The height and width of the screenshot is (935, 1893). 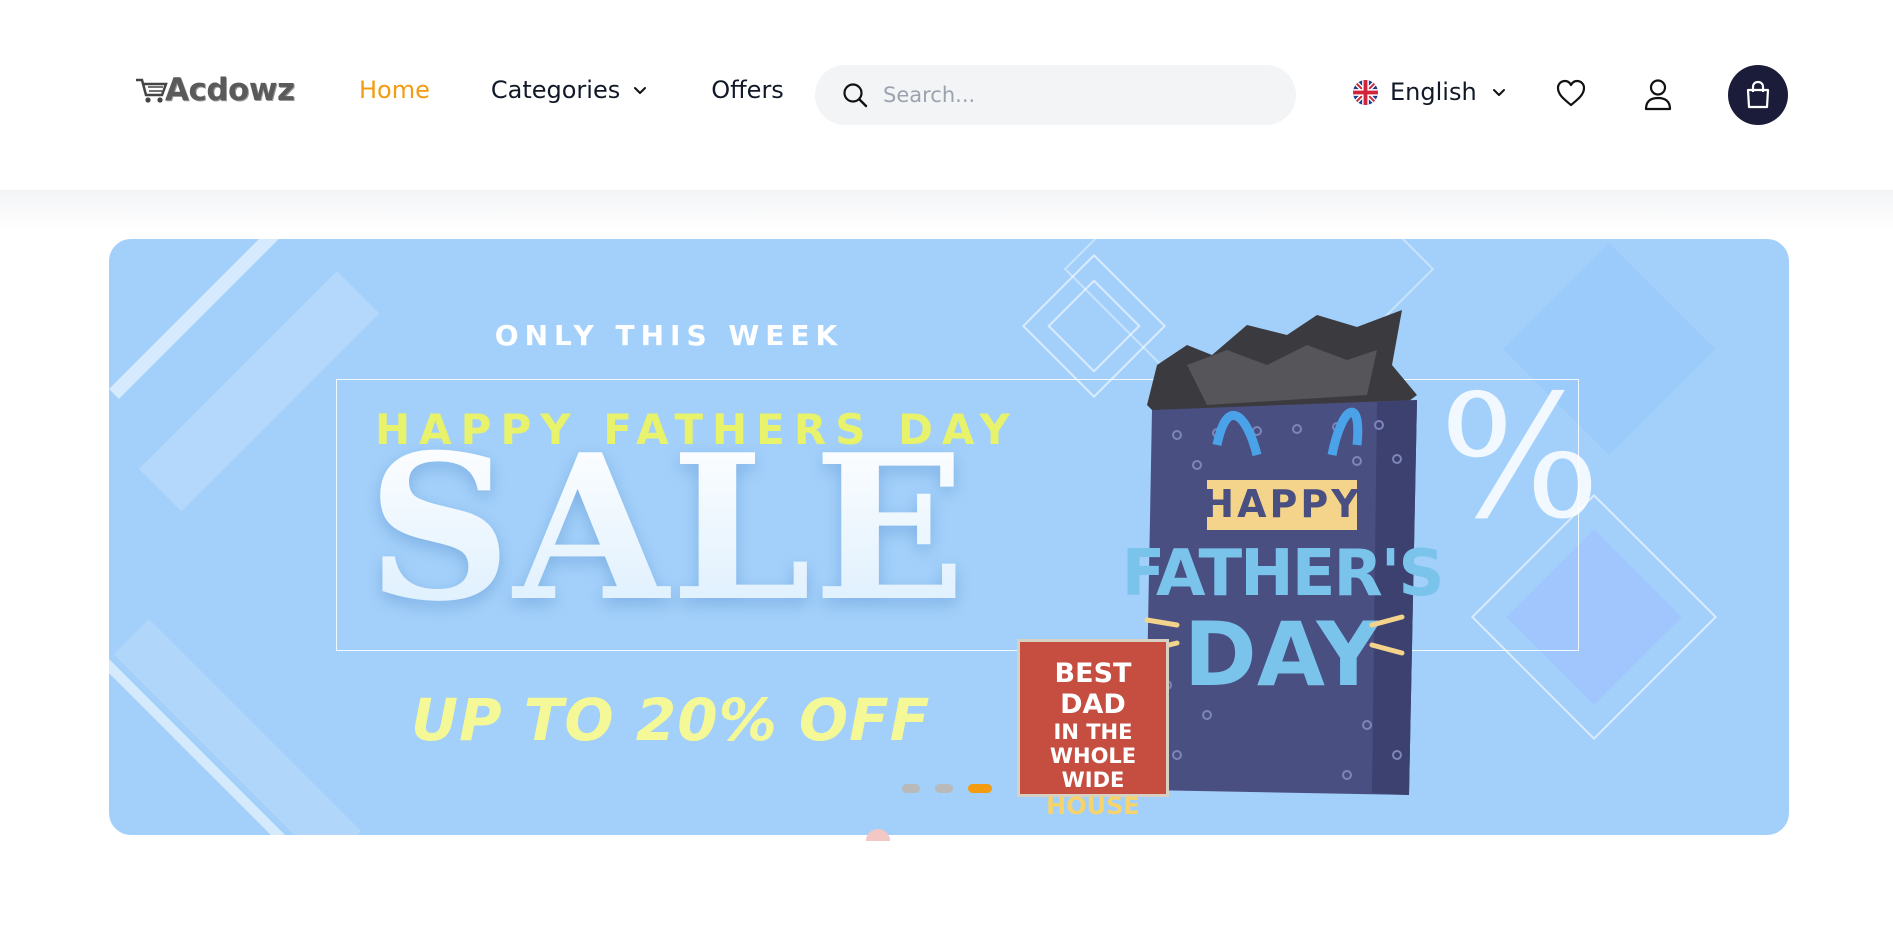 What do you see at coordinates (1283, 654) in the screenshot?
I see `svg-text: DAY` at bounding box center [1283, 654].